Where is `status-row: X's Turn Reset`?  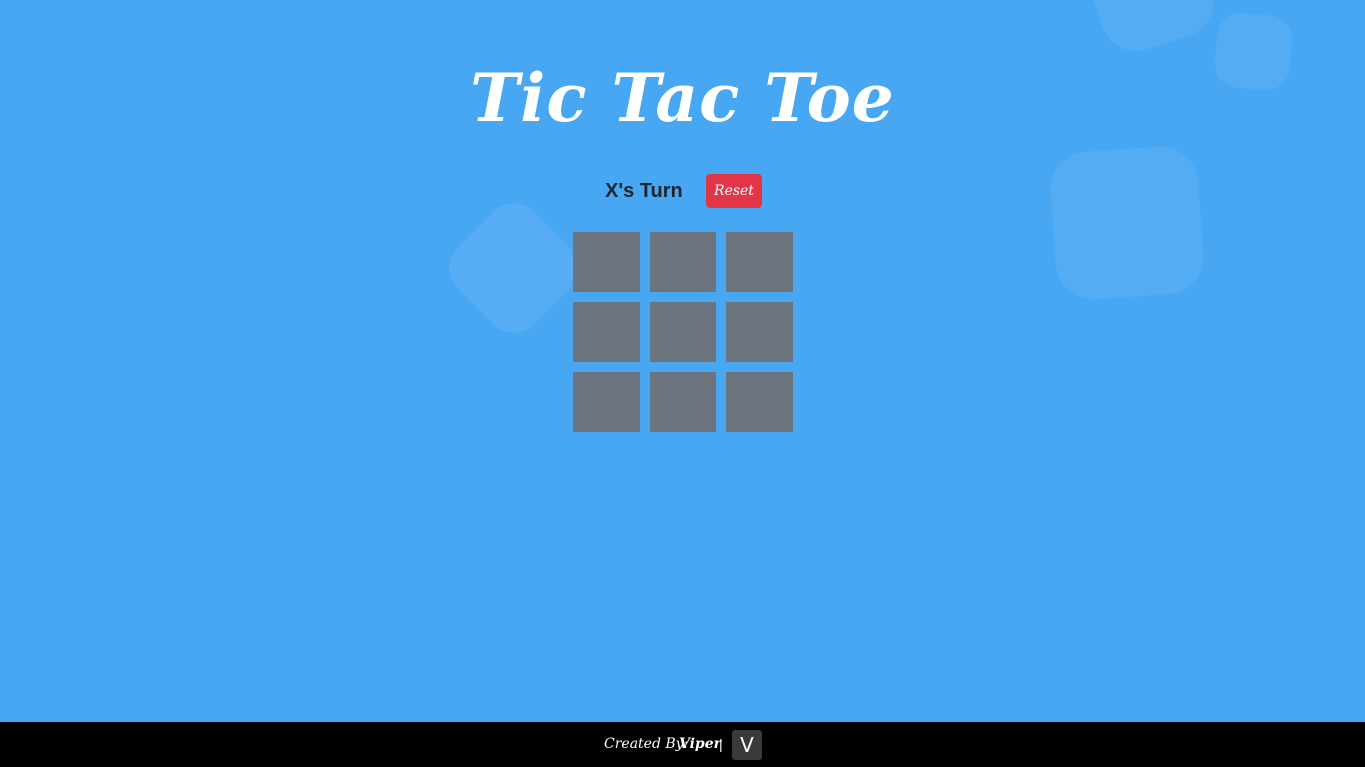 status-row: X's Turn Reset is located at coordinates (682, 191).